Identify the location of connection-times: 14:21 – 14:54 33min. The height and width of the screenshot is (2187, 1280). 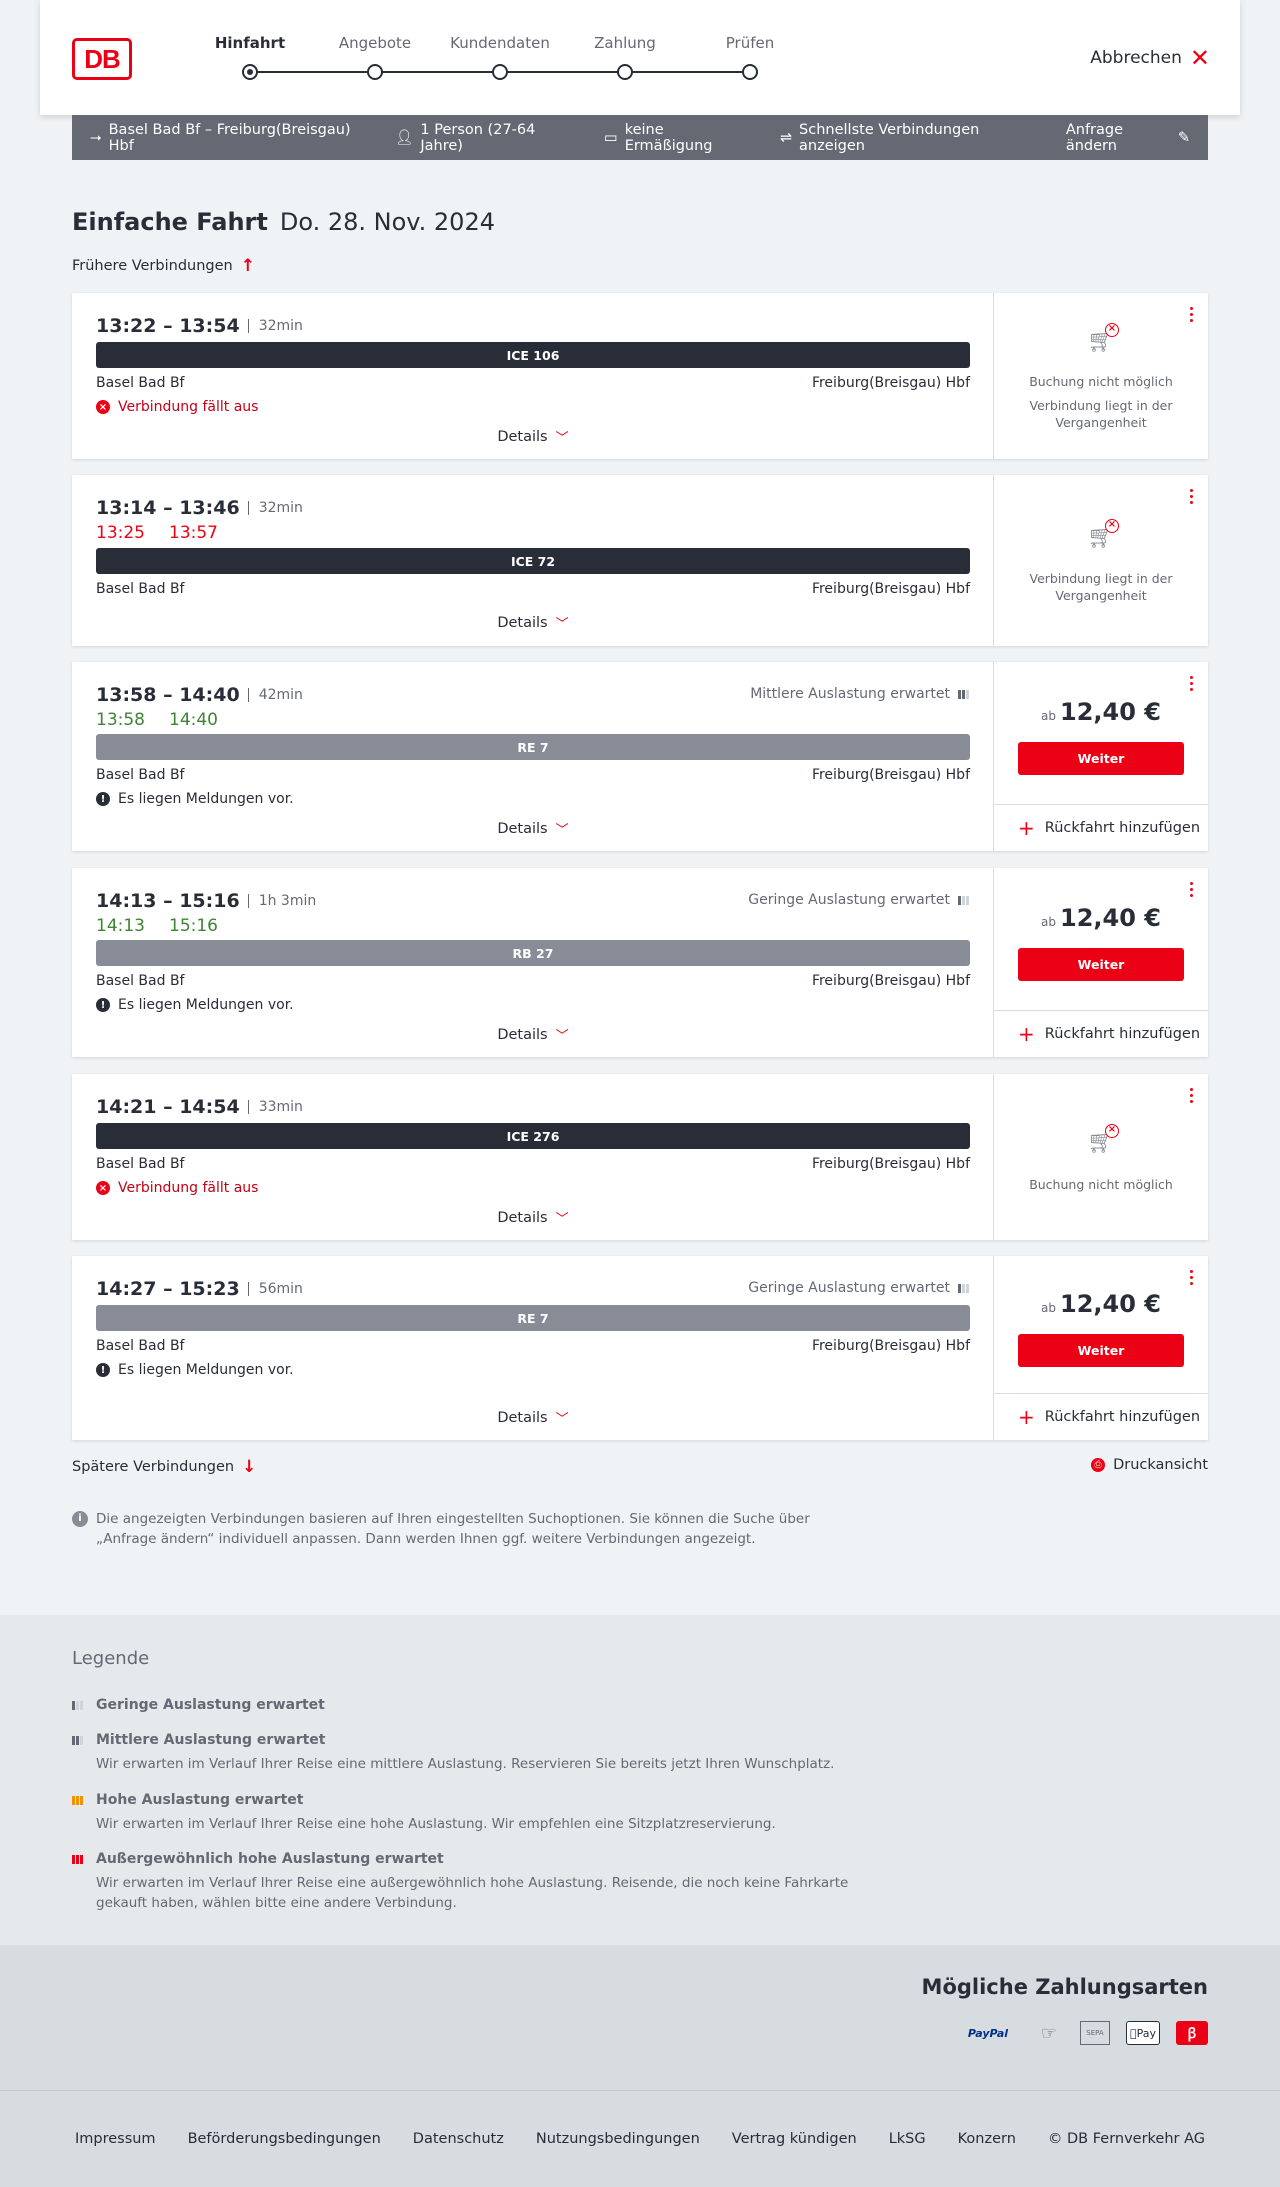
(199, 1107).